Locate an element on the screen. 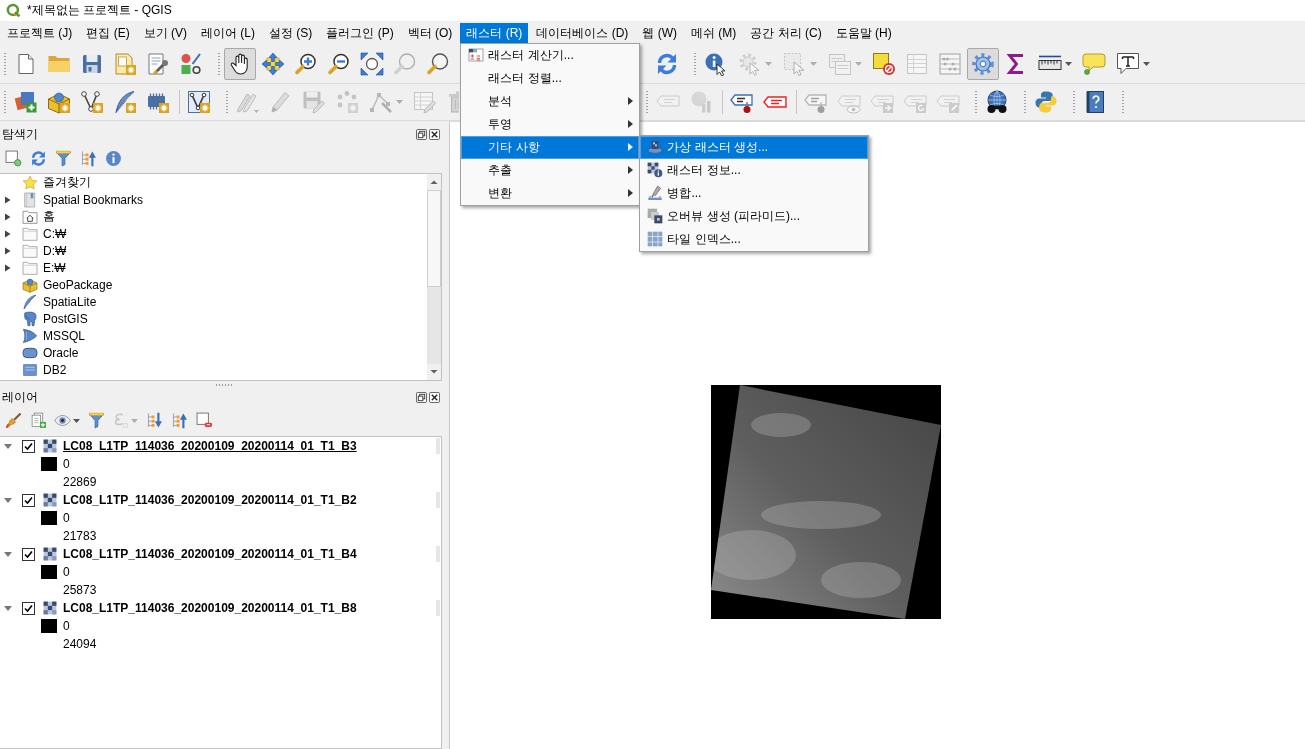 This screenshot has height=749, width=1305. menu-item: 웹 (W) is located at coordinates (660, 33).